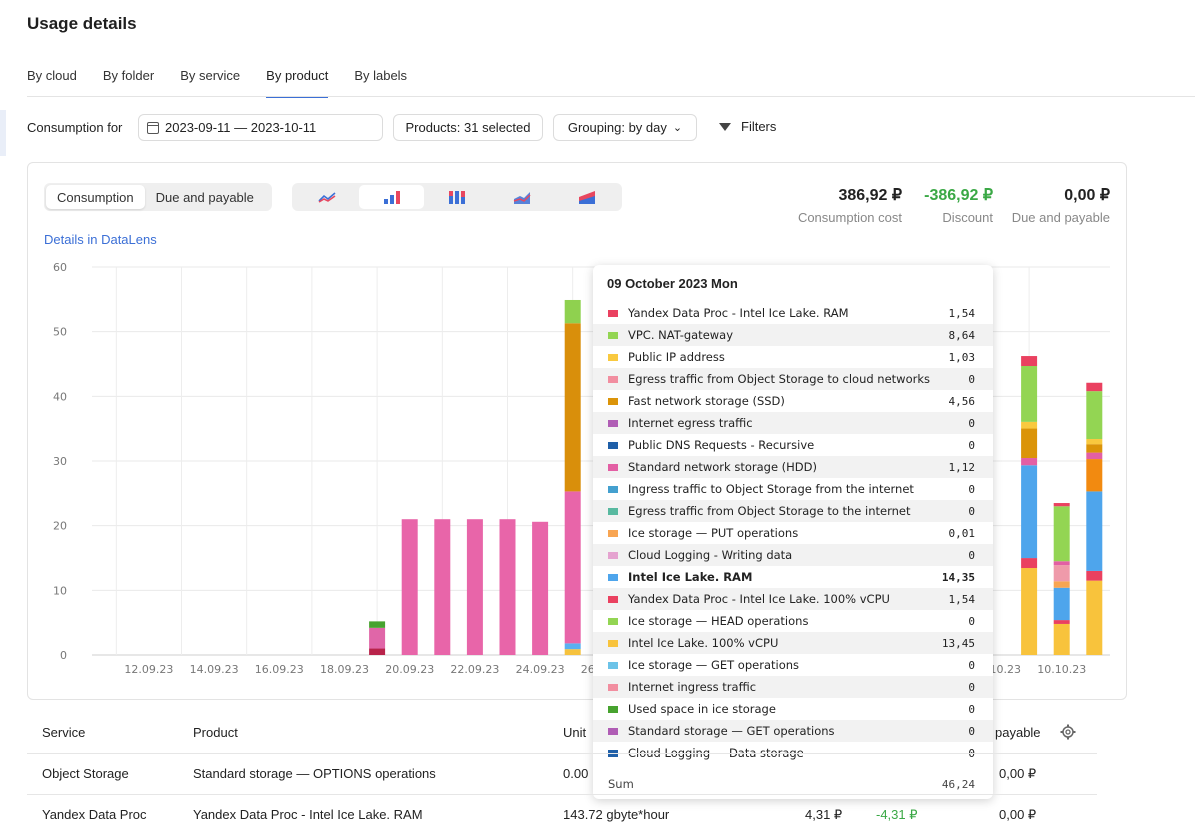 The height and width of the screenshot is (830, 1195). What do you see at coordinates (718, 621) in the screenshot?
I see `tooltip-row-name: Ice storage — HEAD operations` at bounding box center [718, 621].